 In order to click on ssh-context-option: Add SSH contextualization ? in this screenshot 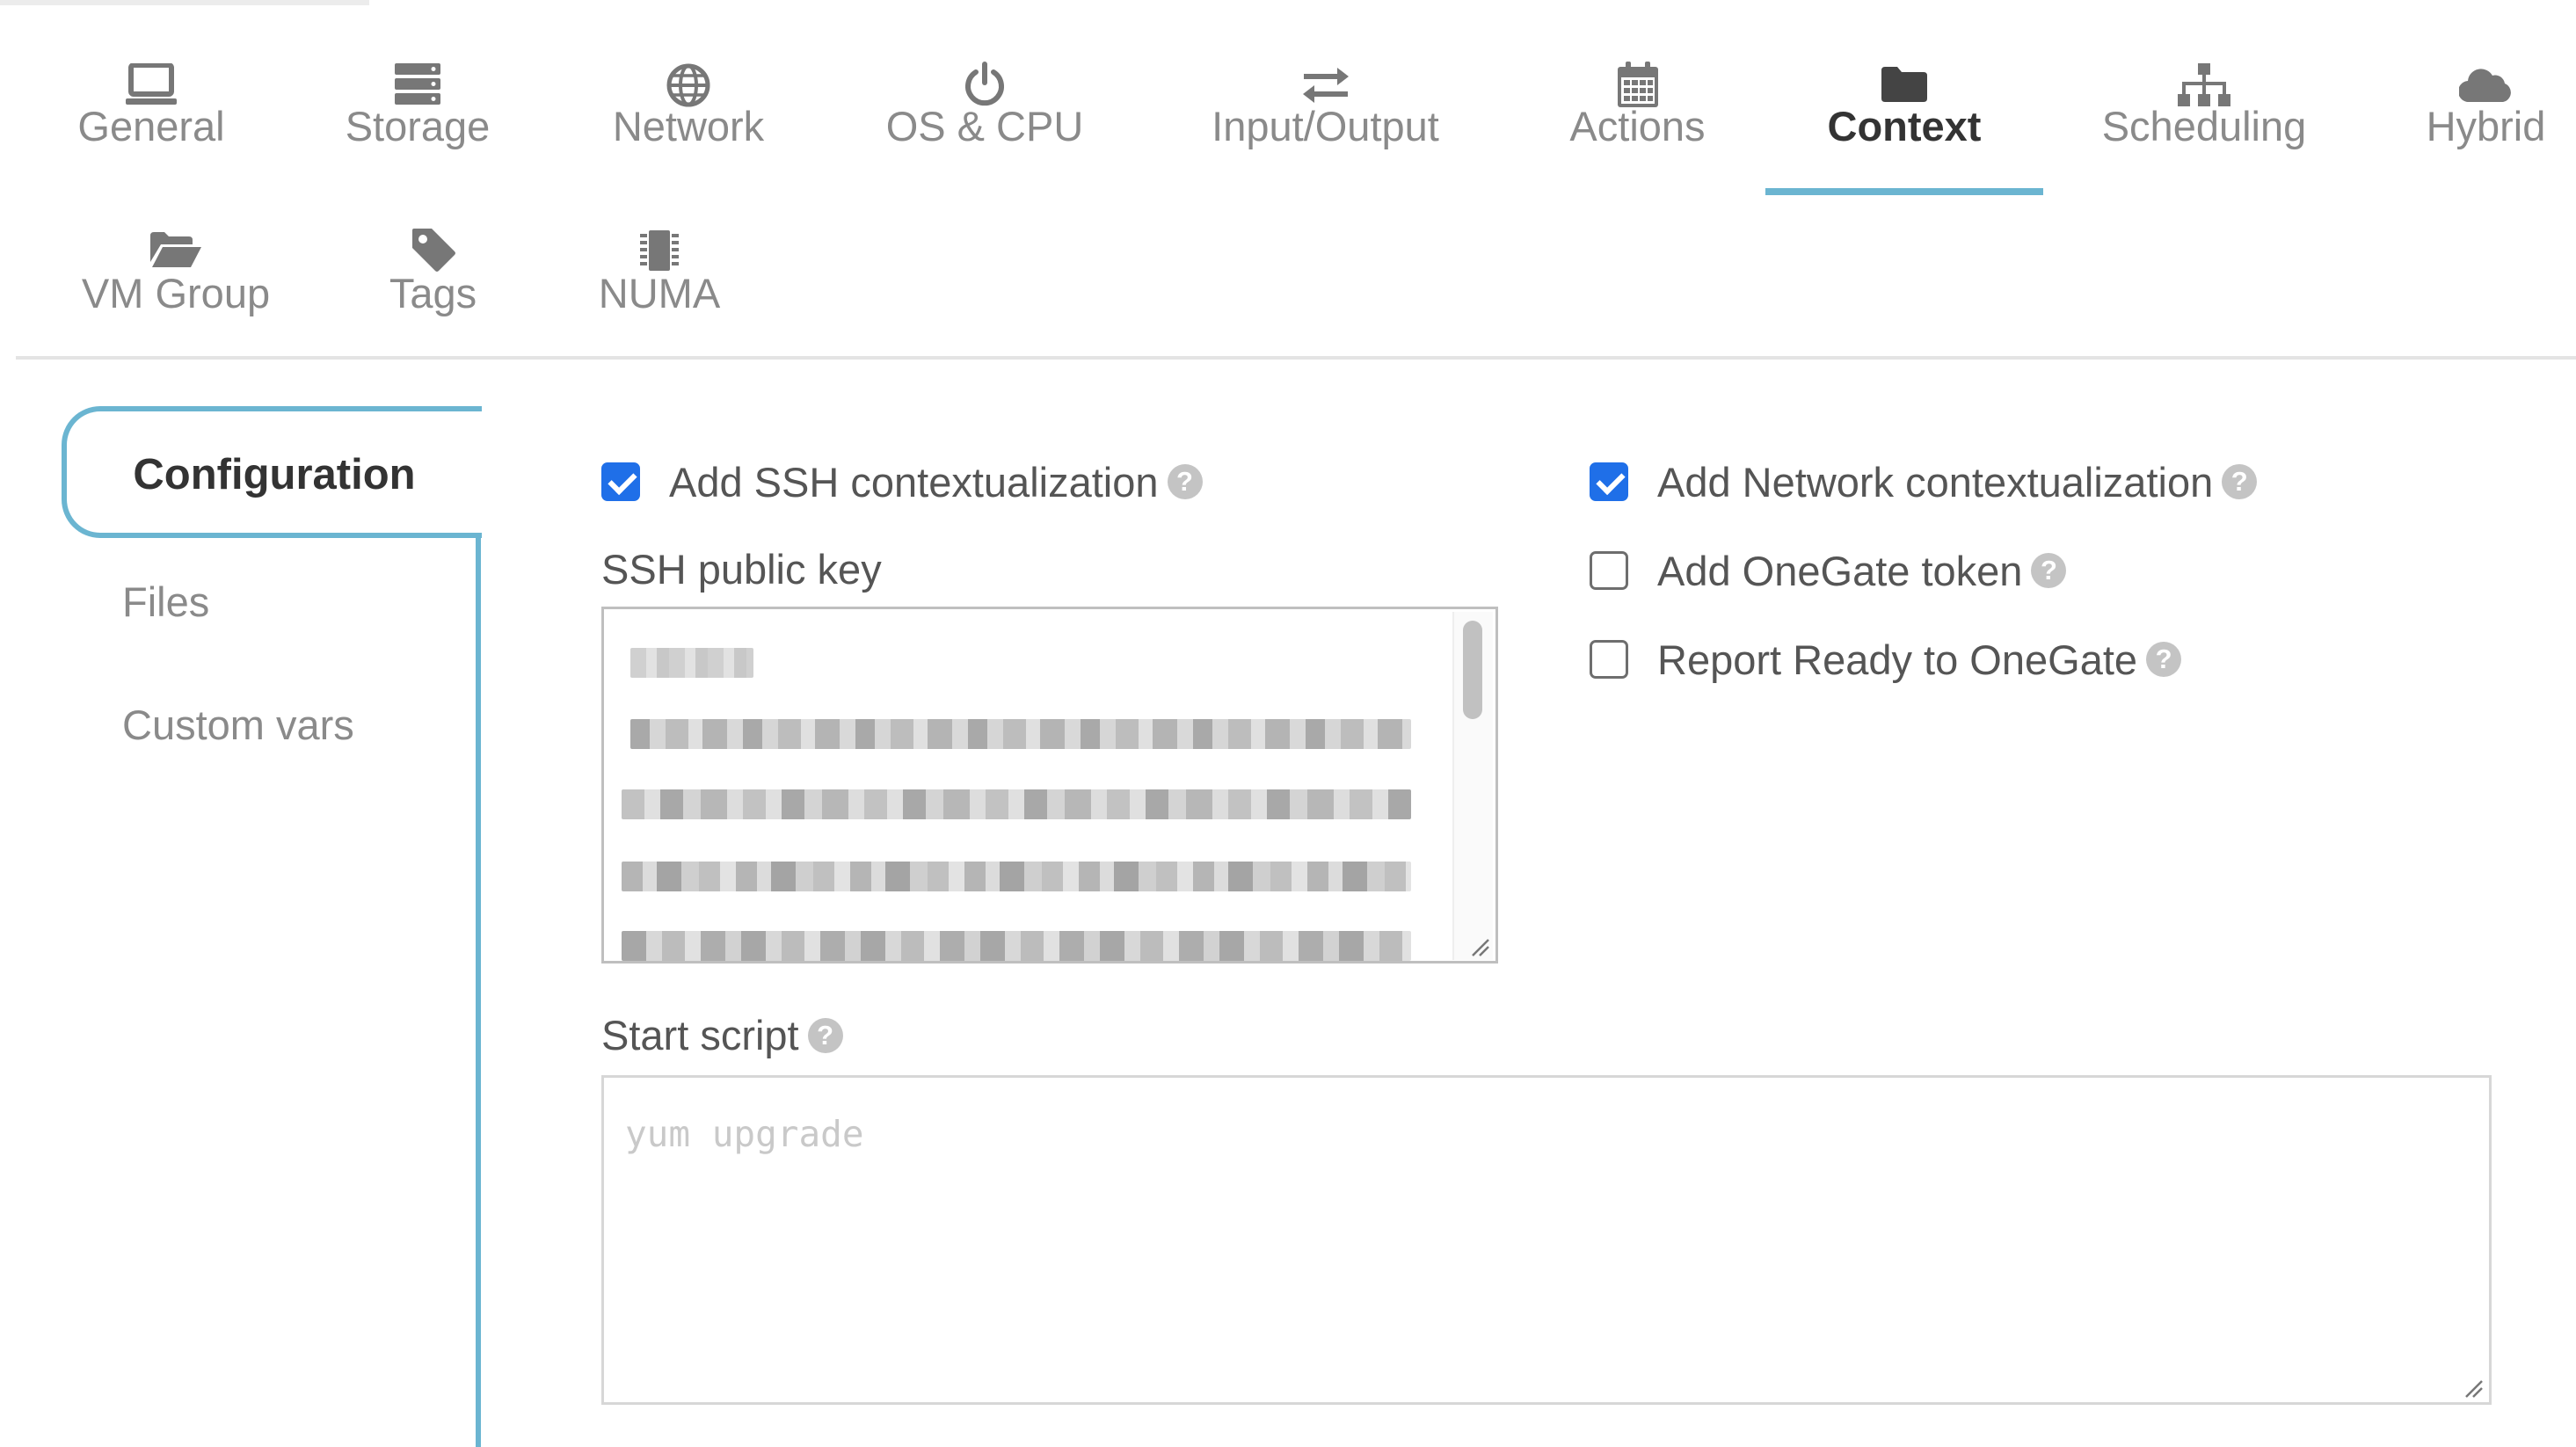, I will do `click(902, 482)`.